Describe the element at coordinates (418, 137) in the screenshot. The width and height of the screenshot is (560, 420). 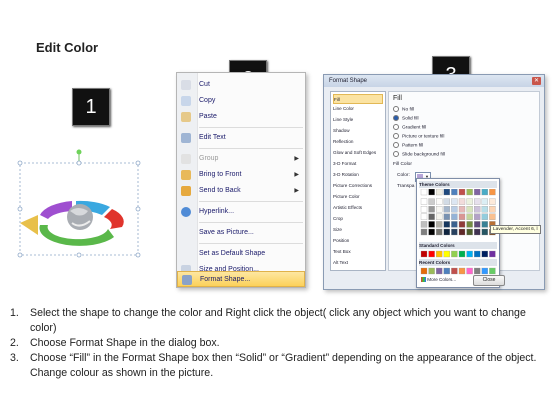
I see `picture-fill-radio: Picture or texture fill` at that location.